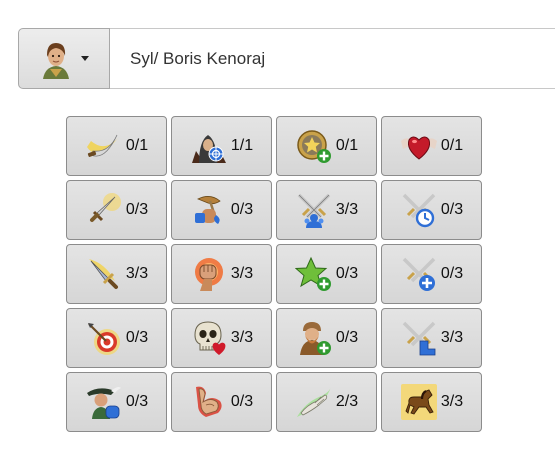 The image size is (555, 471). Describe the element at coordinates (419, 210) in the screenshot. I see `crossed-swords-clock-icon` at that location.